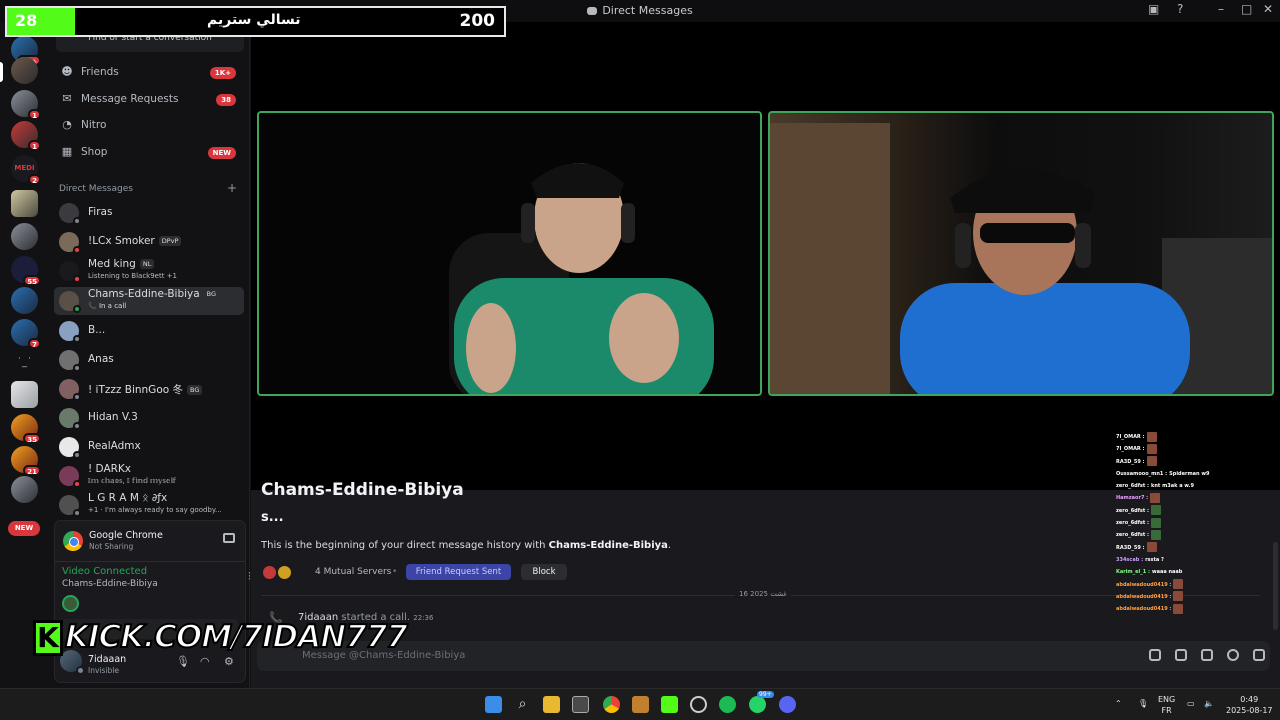  Describe the element at coordinates (67, 98) in the screenshot. I see `mail-icon: ✉` at that location.